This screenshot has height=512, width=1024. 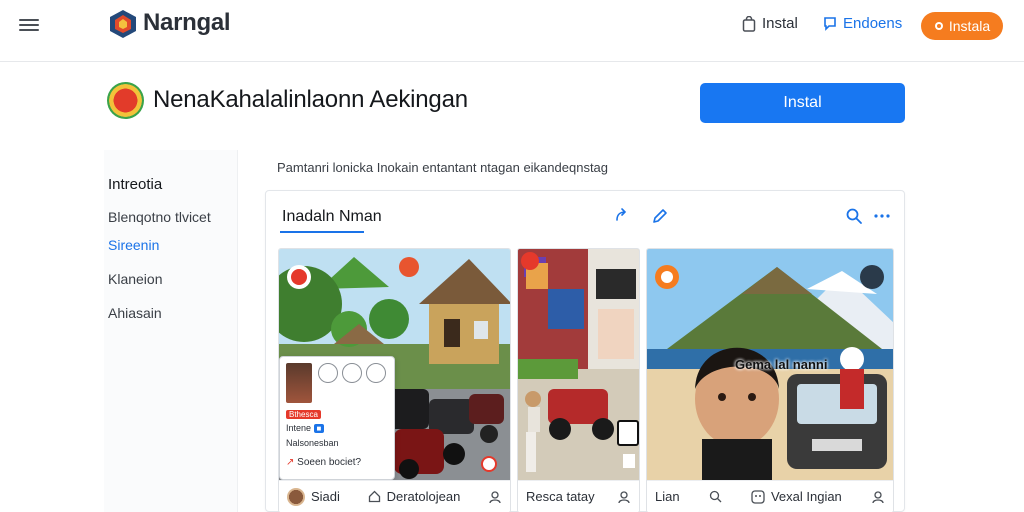 I want to click on tile-caption-label: Resca tatay, so click(x=560, y=496).